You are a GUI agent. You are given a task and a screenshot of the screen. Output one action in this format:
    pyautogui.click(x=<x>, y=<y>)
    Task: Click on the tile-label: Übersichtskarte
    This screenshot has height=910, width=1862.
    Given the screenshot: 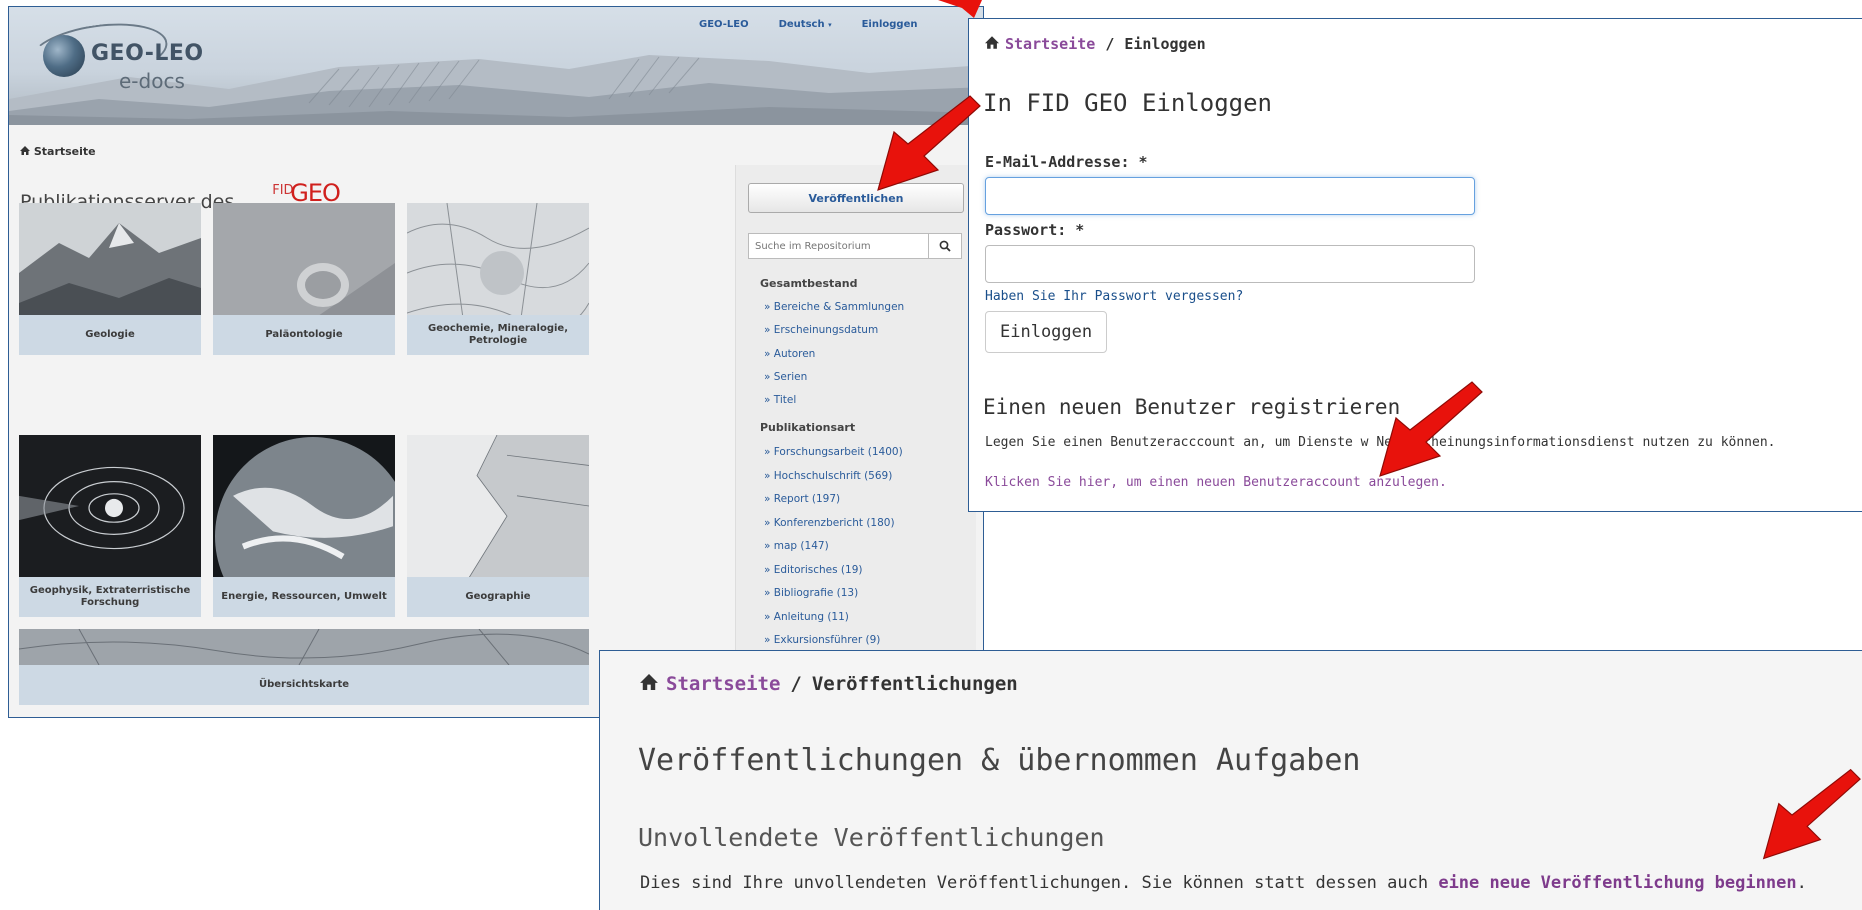 What is the action you would take?
    pyautogui.click(x=304, y=685)
    